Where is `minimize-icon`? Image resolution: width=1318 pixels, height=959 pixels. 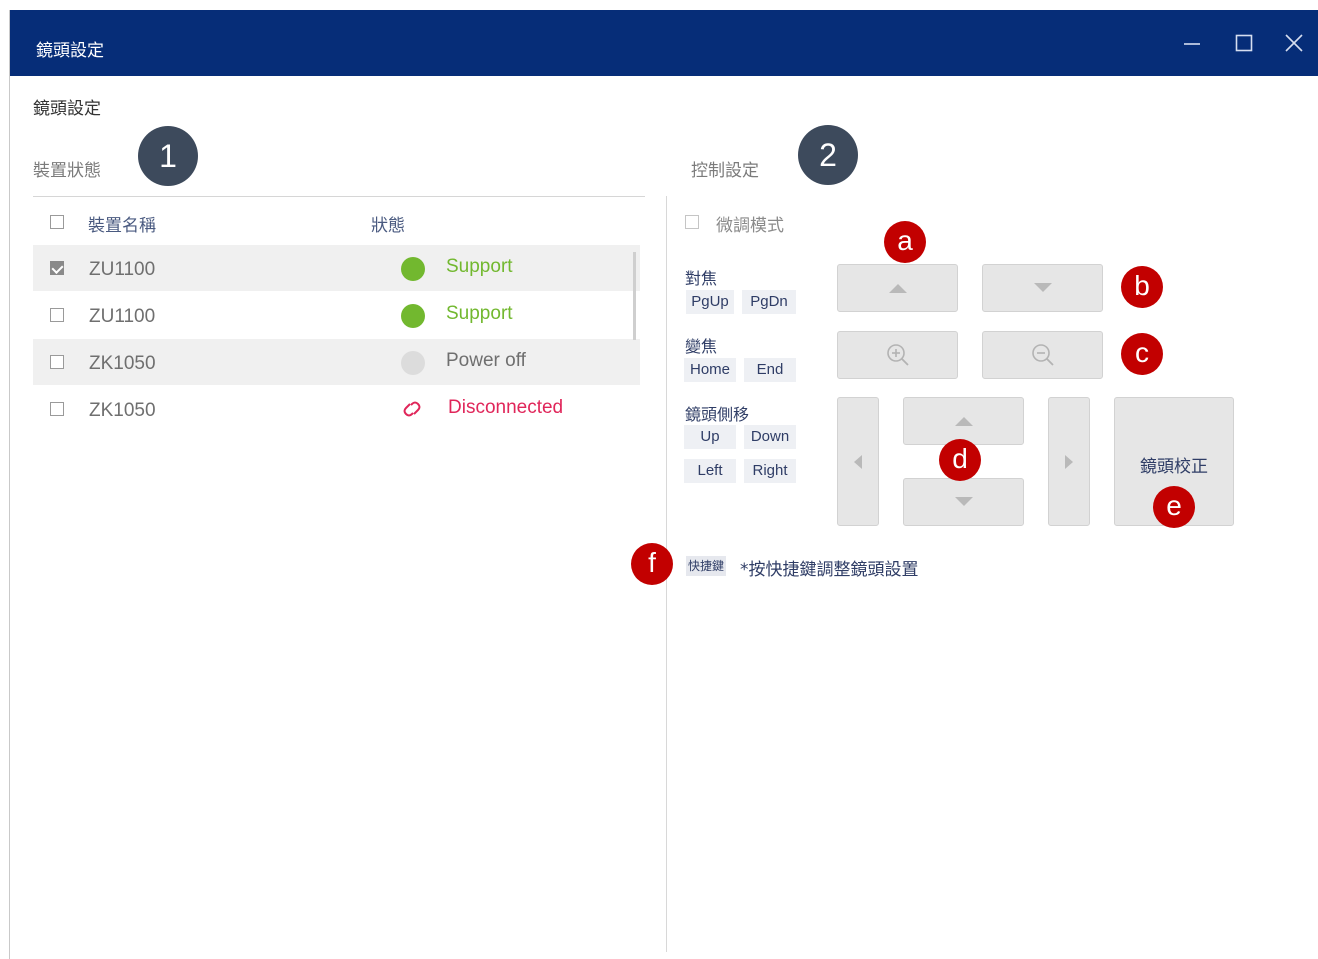 minimize-icon is located at coordinates (1192, 44).